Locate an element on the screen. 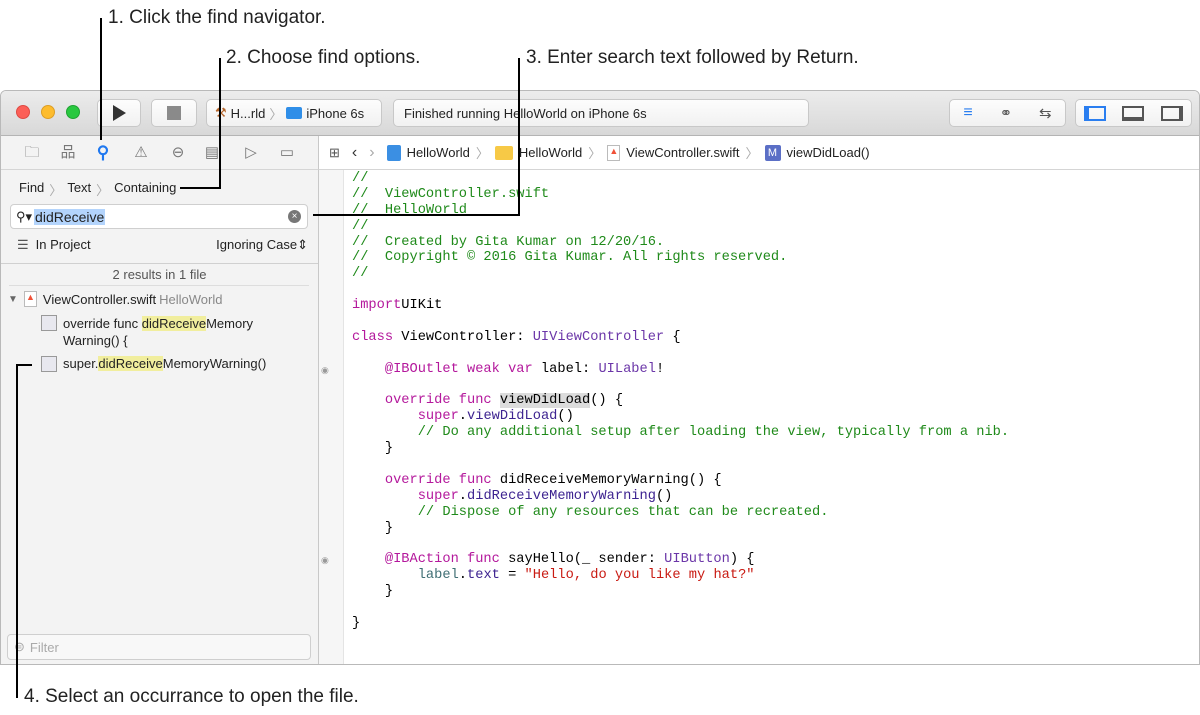 The height and width of the screenshot is (715, 1200). device-label: iPhone 6s is located at coordinates (335, 113).